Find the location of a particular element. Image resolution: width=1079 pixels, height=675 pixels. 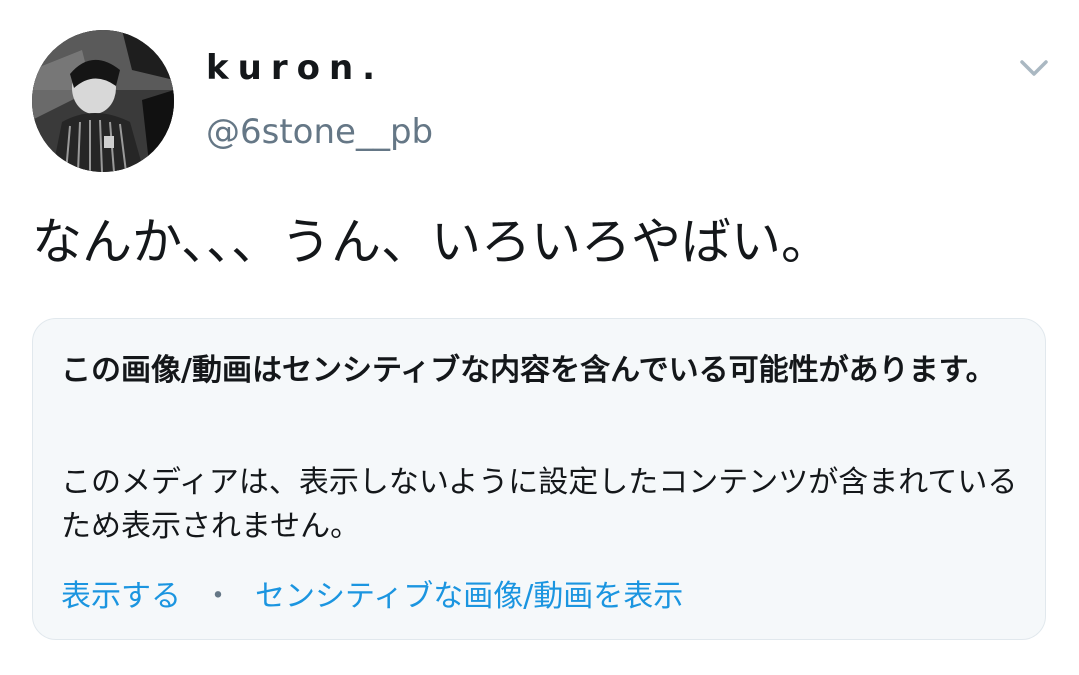

avatar-image is located at coordinates (103, 101).